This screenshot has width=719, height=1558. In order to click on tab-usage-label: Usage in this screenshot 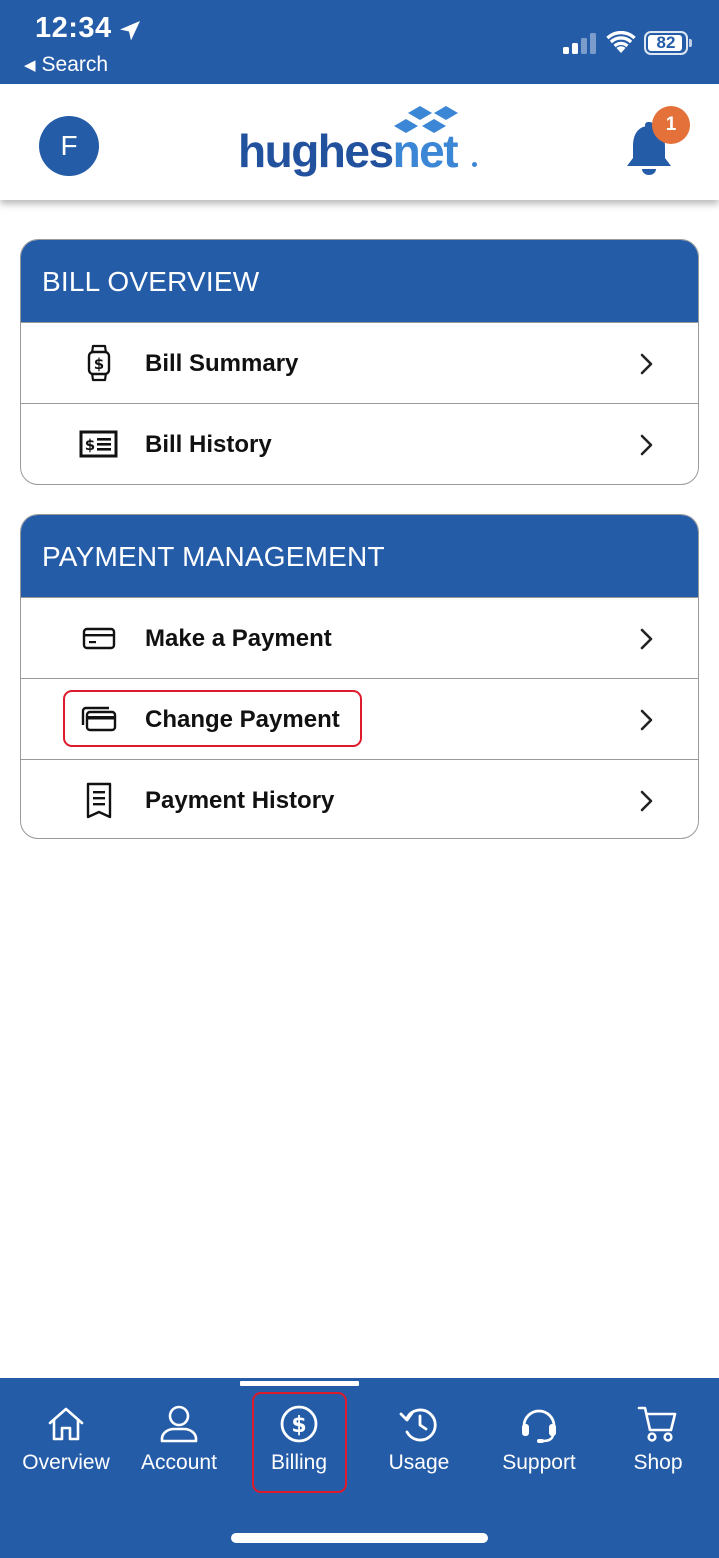, I will do `click(419, 1462)`.